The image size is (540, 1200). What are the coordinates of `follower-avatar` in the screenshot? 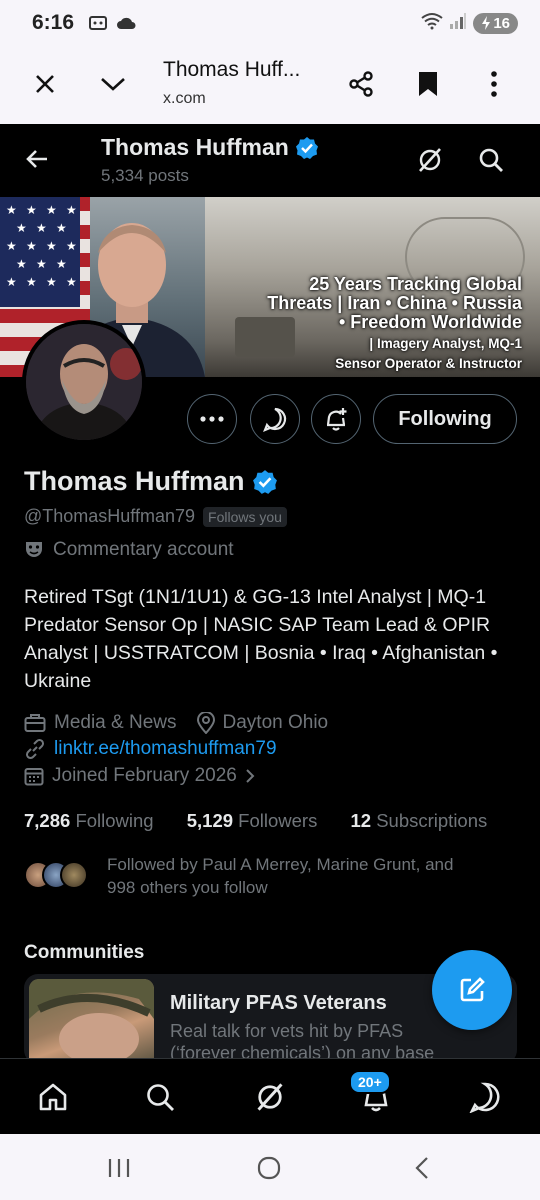 It's located at (74, 875).